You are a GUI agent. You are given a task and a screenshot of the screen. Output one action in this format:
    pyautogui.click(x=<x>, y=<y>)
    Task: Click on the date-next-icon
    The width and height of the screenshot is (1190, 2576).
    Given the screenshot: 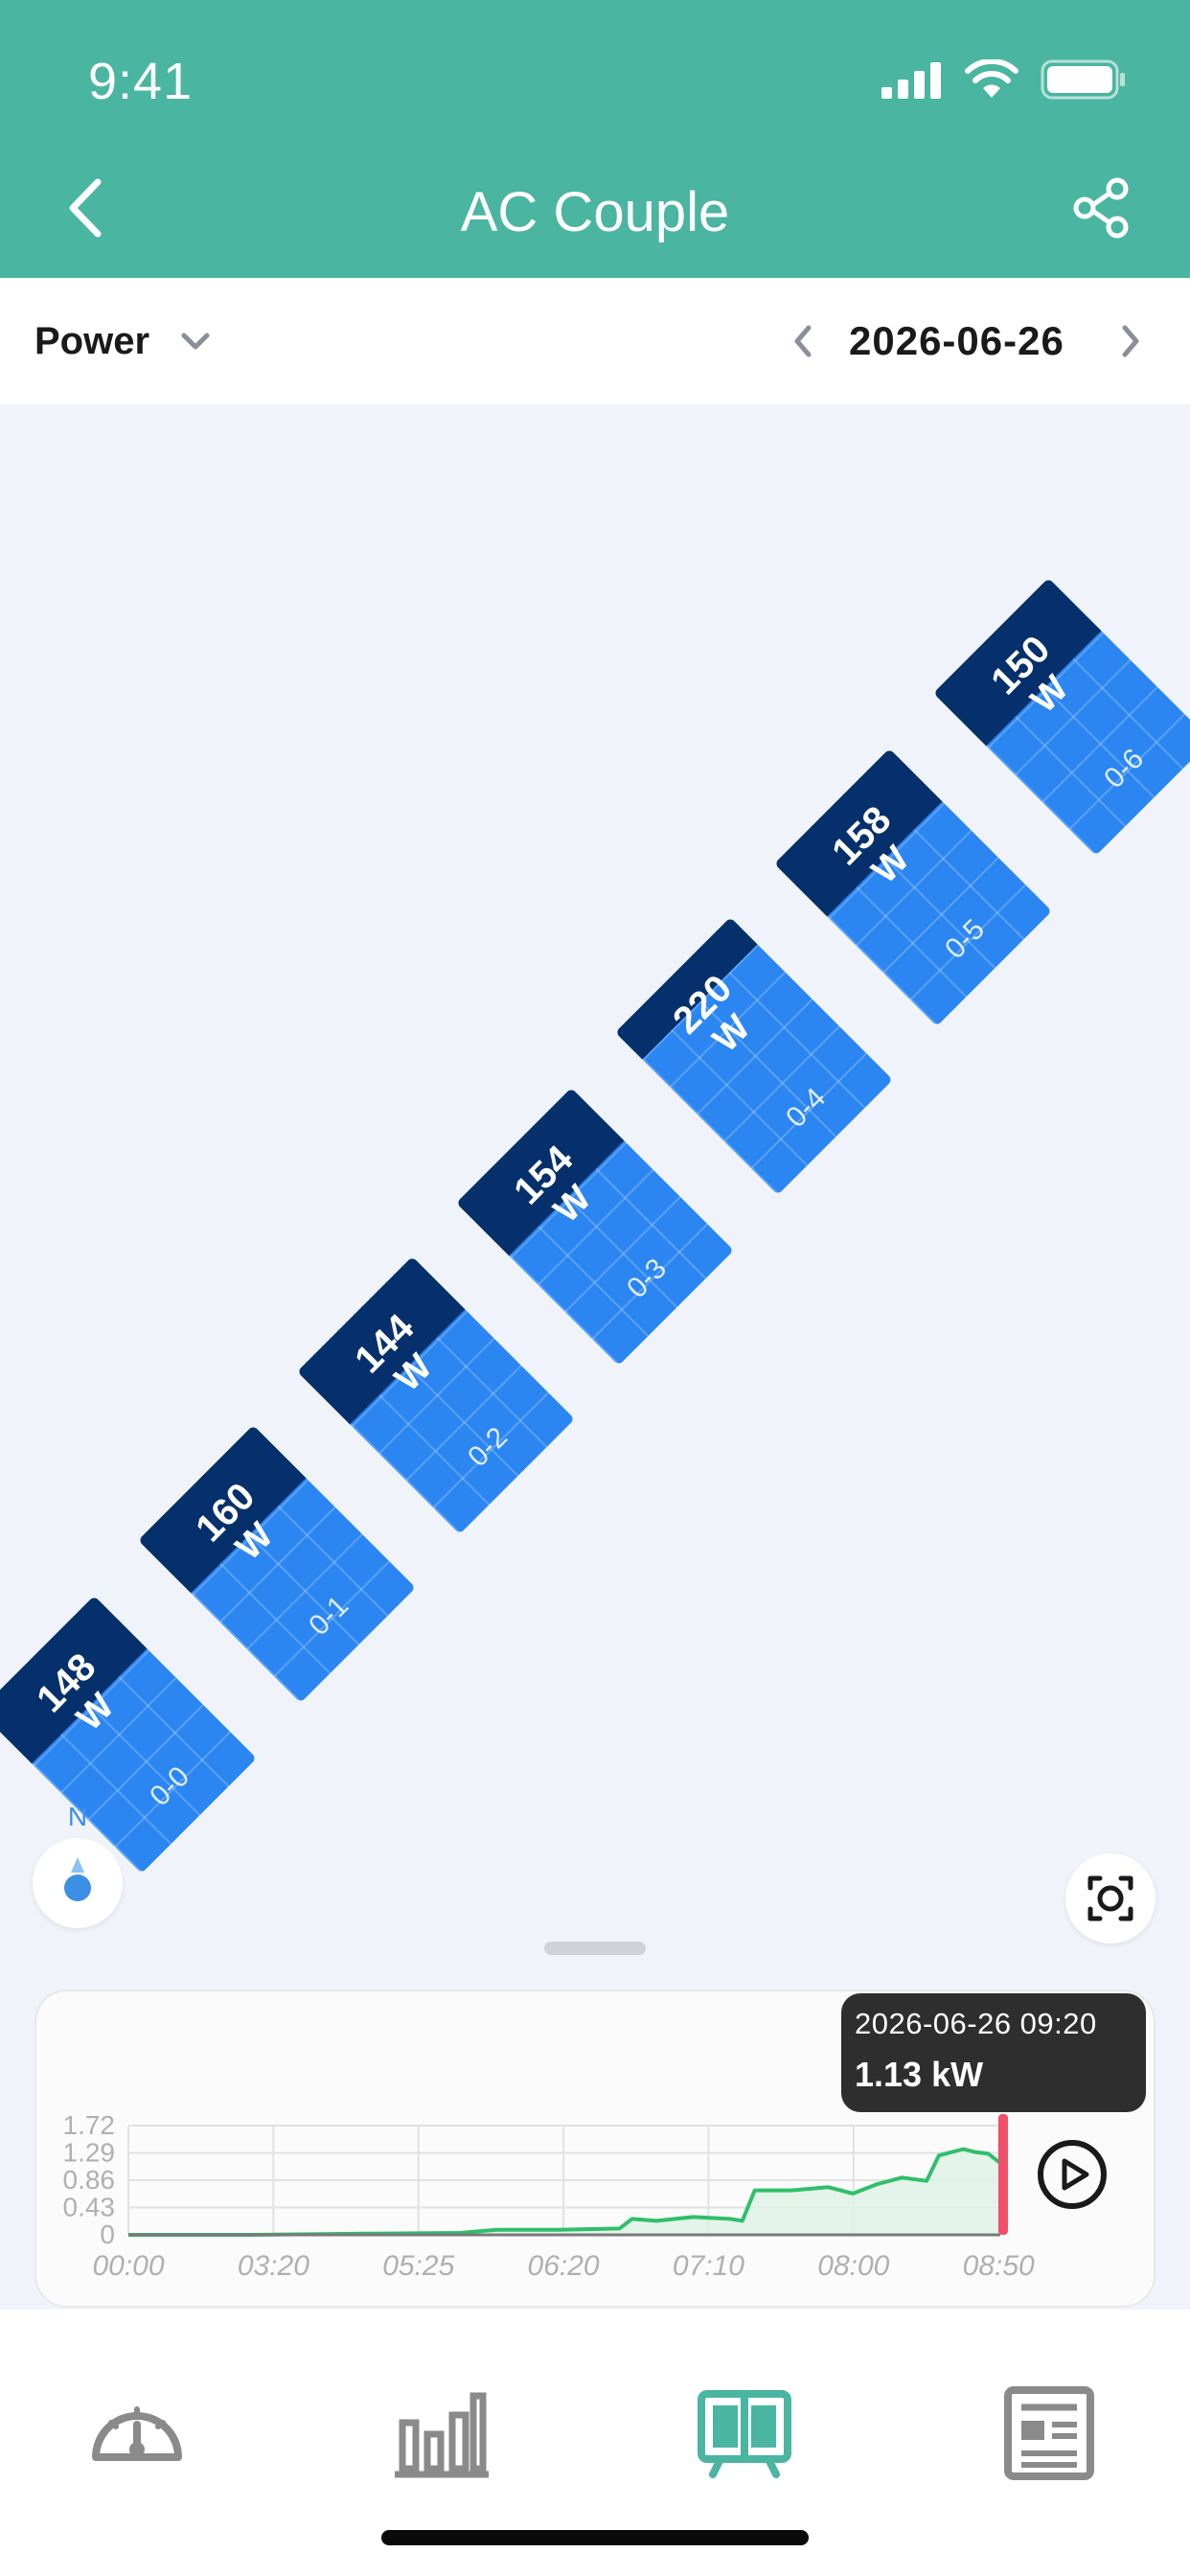 What is the action you would take?
    pyautogui.click(x=1131, y=341)
    